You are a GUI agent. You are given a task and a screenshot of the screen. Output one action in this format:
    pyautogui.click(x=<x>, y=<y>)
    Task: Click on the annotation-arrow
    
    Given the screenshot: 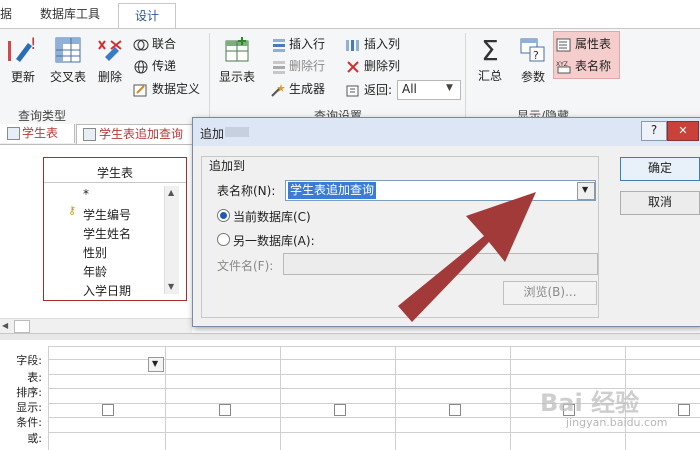 What is the action you would take?
    pyautogui.click(x=467, y=257)
    